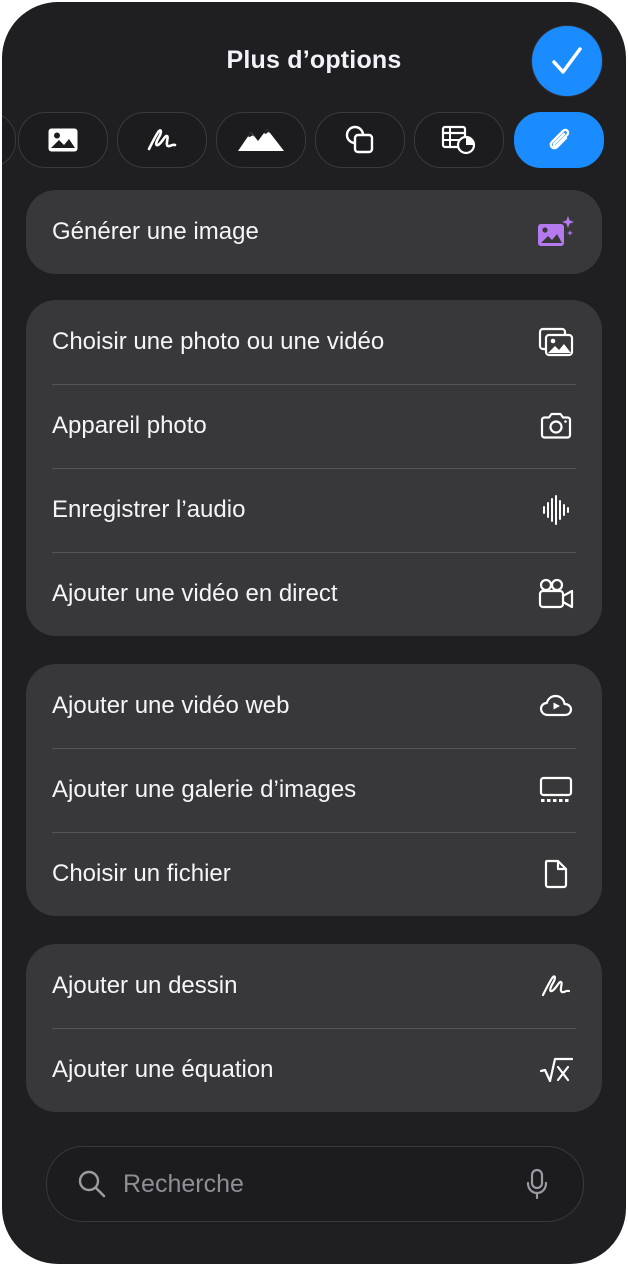  I want to click on tab-media, so click(261, 140).